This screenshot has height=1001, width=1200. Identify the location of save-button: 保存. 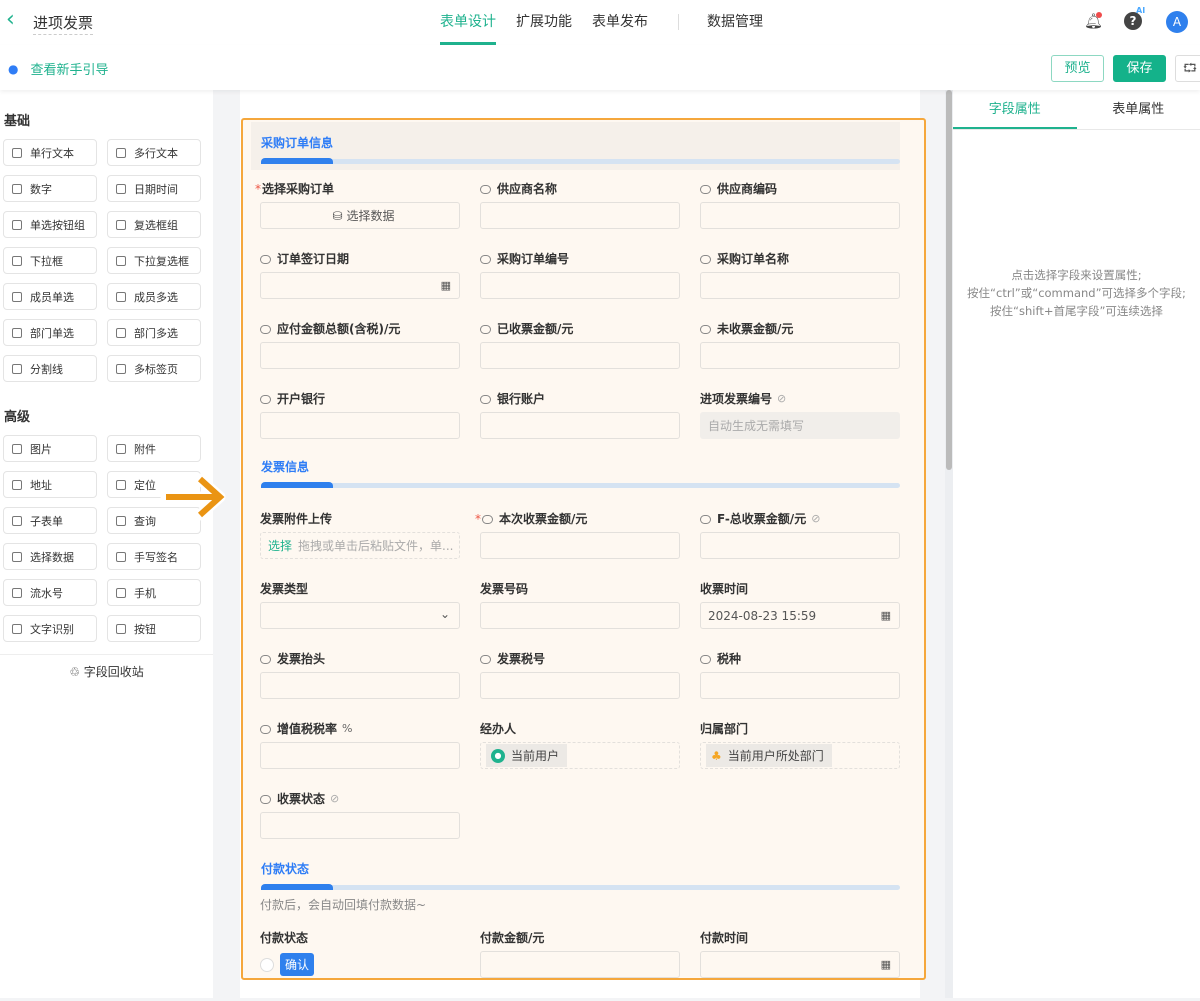
(1139, 68).